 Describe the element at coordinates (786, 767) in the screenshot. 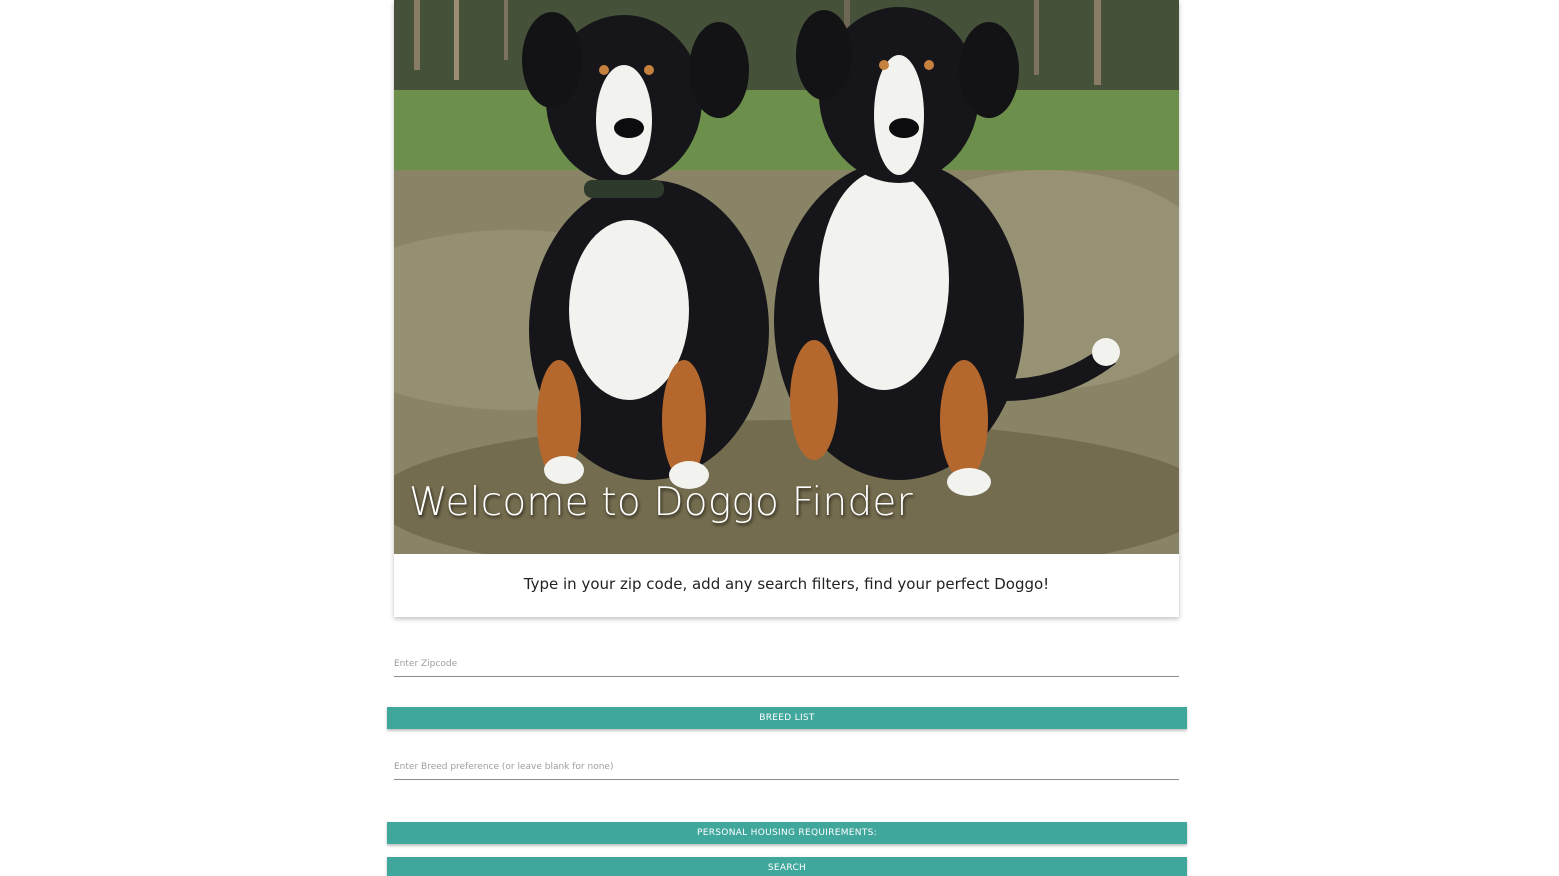

I see `breed-preference-input` at that location.